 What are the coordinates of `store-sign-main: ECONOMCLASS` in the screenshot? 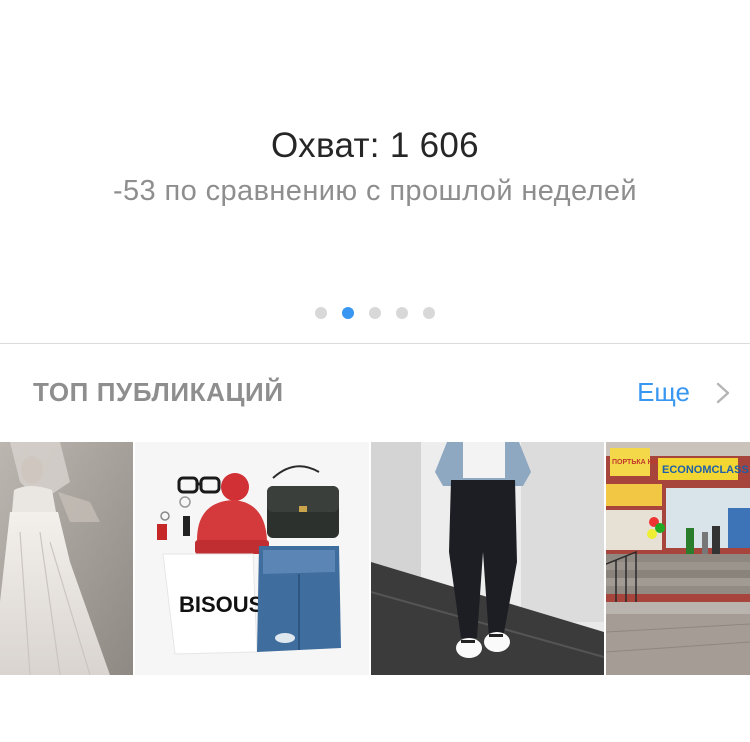 It's located at (705, 470).